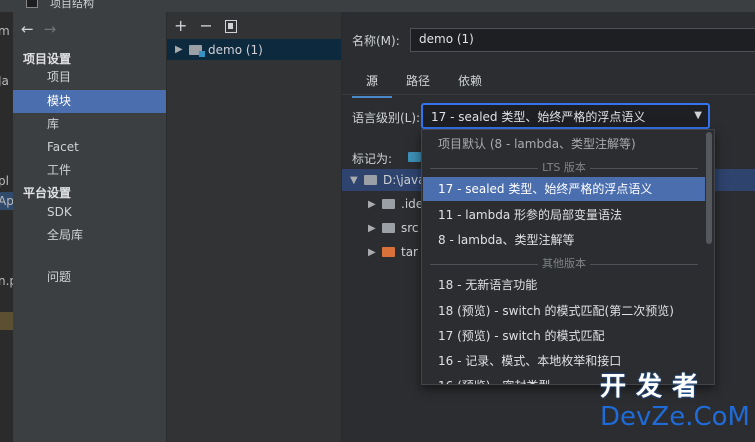 The height and width of the screenshot is (442, 755). Describe the element at coordinates (47, 59) in the screenshot. I see `group-project-settings: 项目设置` at that location.